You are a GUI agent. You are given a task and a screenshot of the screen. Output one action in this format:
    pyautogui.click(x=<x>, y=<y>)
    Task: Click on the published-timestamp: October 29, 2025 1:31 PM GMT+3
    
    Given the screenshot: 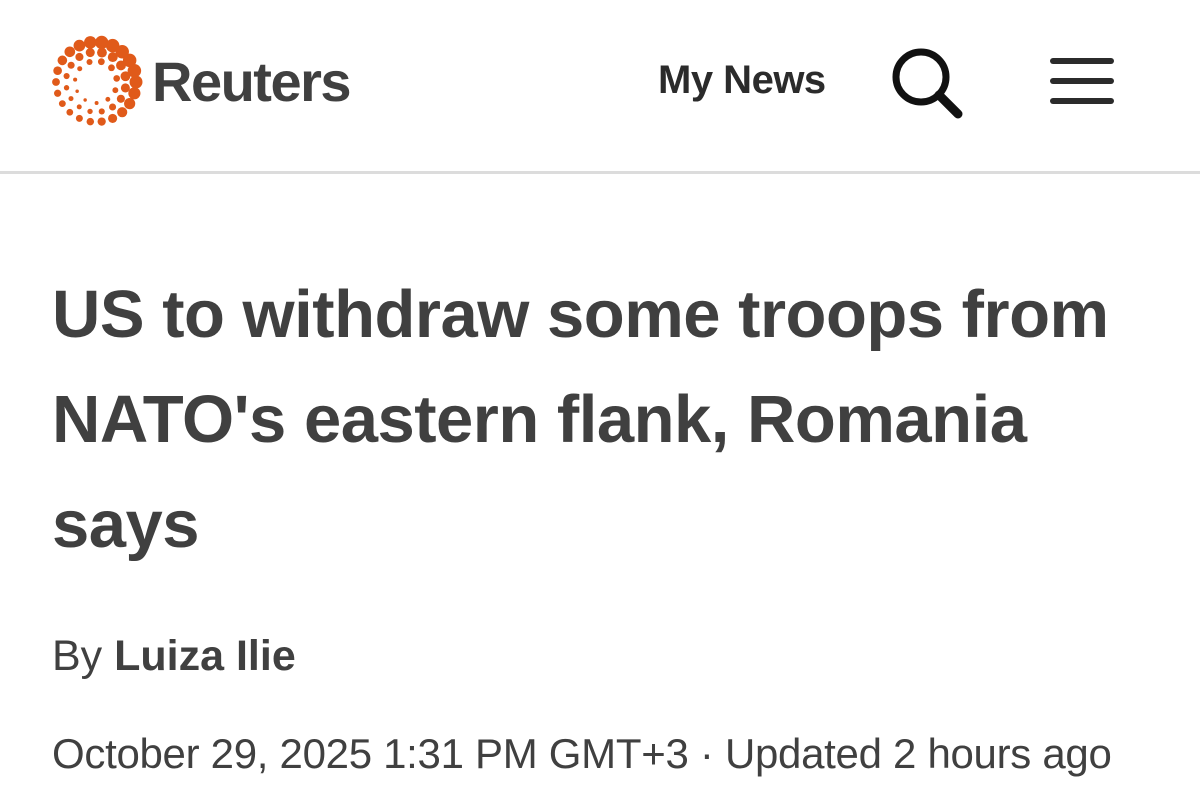 What is the action you would take?
    pyautogui.click(x=370, y=753)
    